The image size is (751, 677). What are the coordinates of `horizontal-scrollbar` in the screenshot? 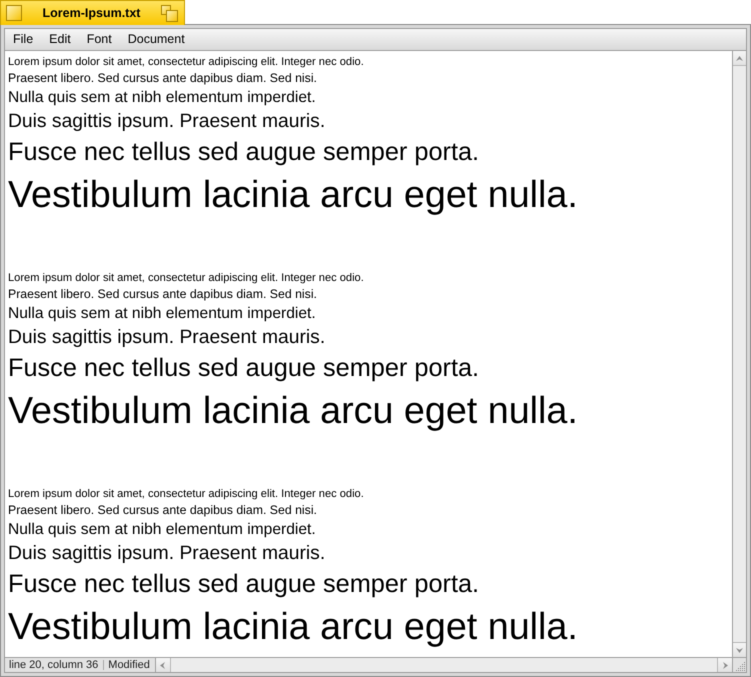 It's located at (443, 665).